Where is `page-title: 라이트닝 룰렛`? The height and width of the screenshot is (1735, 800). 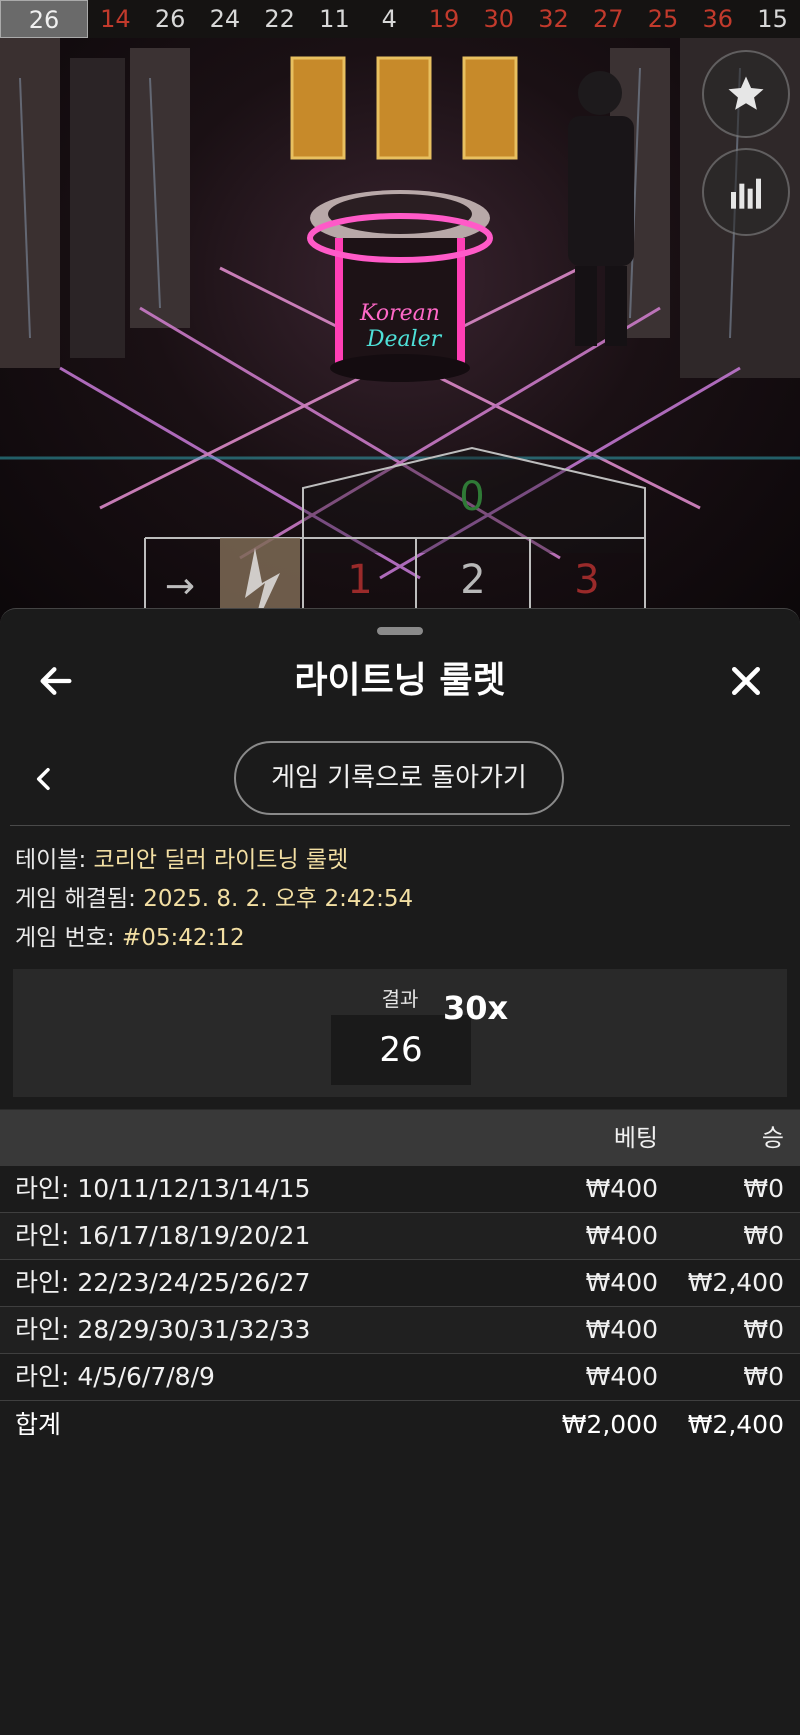 page-title: 라이트닝 룰렛 is located at coordinates (400, 680).